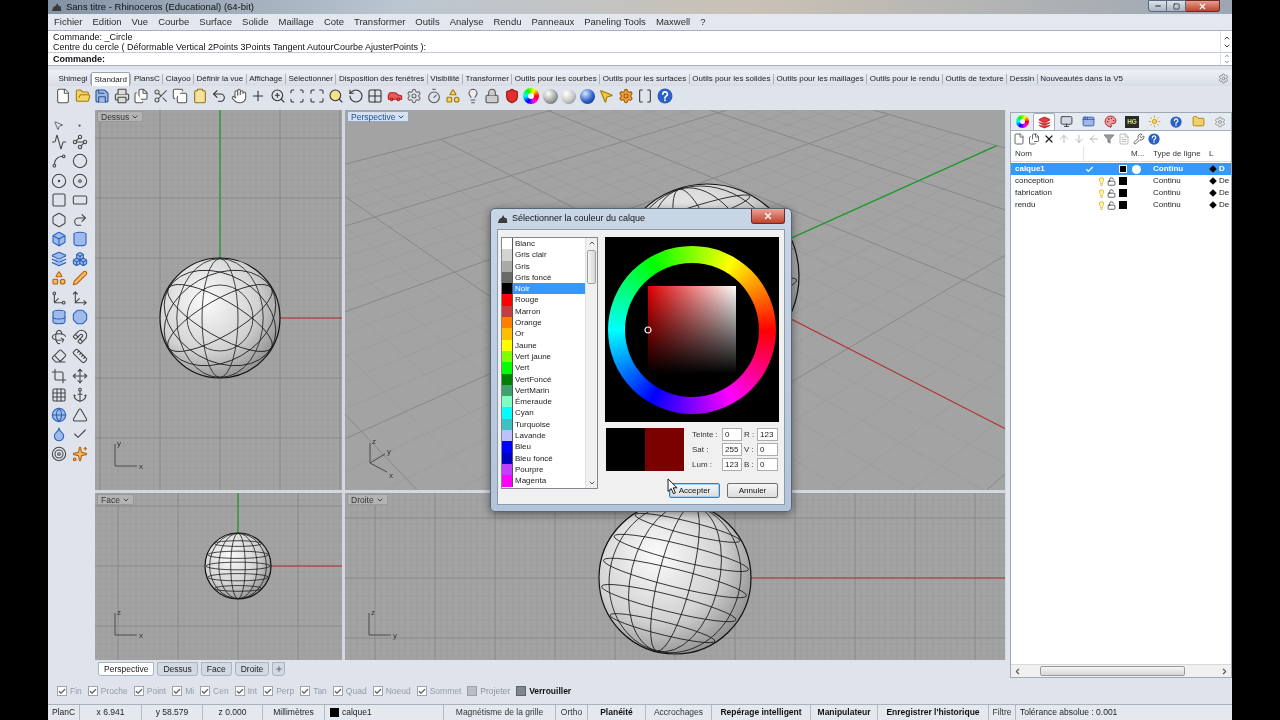 The height and width of the screenshot is (720, 1280). Describe the element at coordinates (427, 22) in the screenshot. I see `menu-item: Outils` at that location.